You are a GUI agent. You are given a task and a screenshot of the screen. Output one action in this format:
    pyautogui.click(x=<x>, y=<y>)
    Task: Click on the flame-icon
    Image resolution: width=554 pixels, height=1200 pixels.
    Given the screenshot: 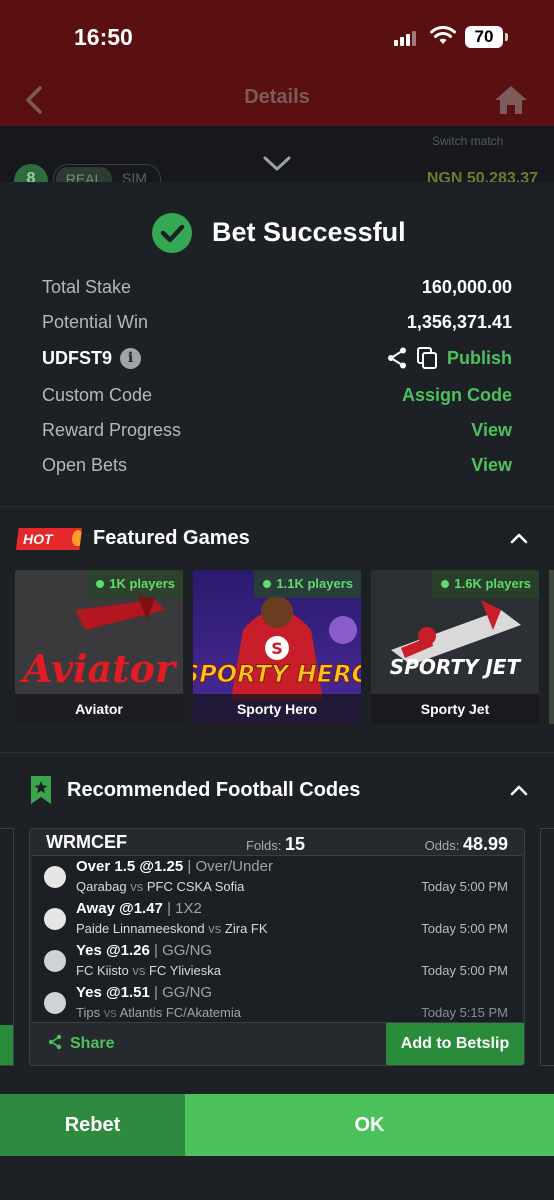 What is the action you would take?
    pyautogui.click(x=77, y=538)
    